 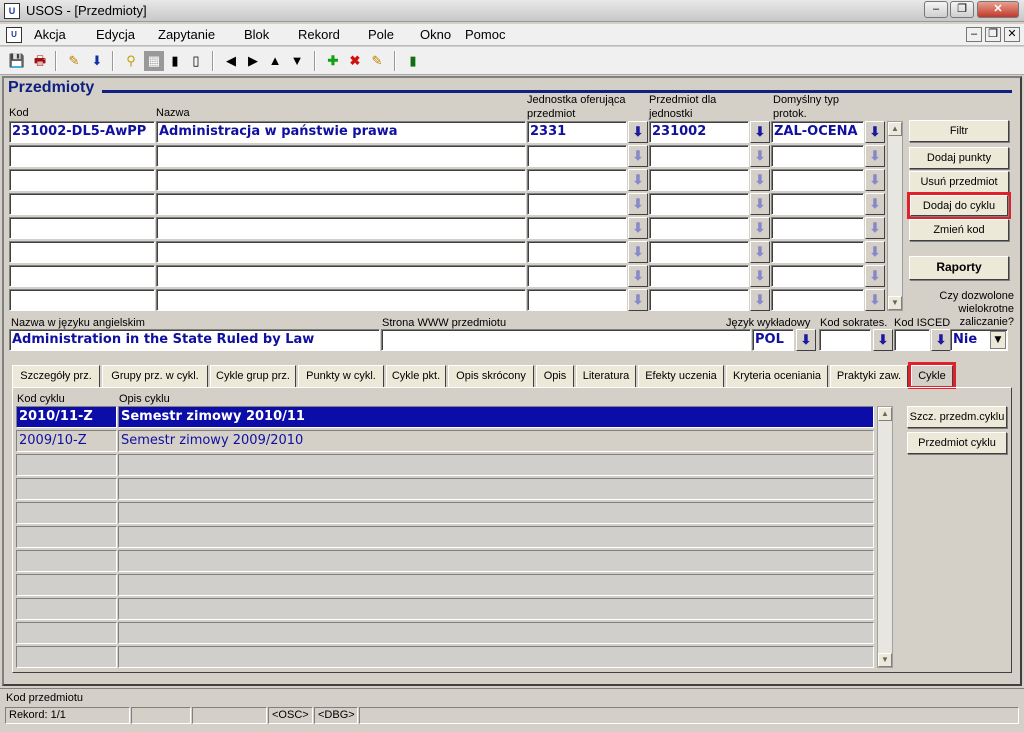 I want to click on domyslny-lov-icon: ⬇, so click(x=875, y=132).